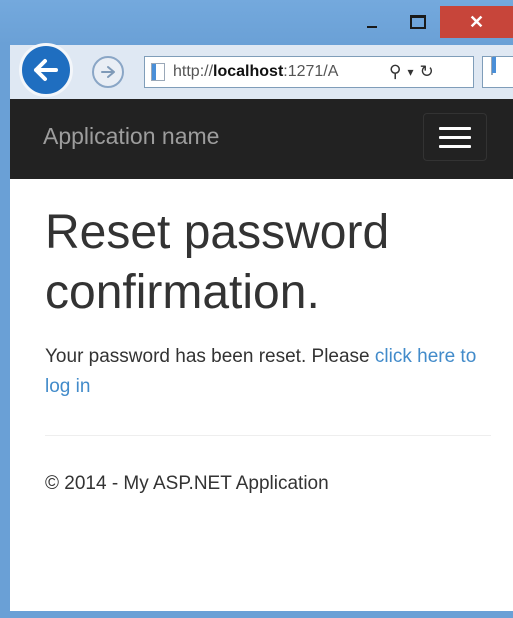  What do you see at coordinates (131, 136) in the screenshot?
I see `navbar-brand: Application name` at bounding box center [131, 136].